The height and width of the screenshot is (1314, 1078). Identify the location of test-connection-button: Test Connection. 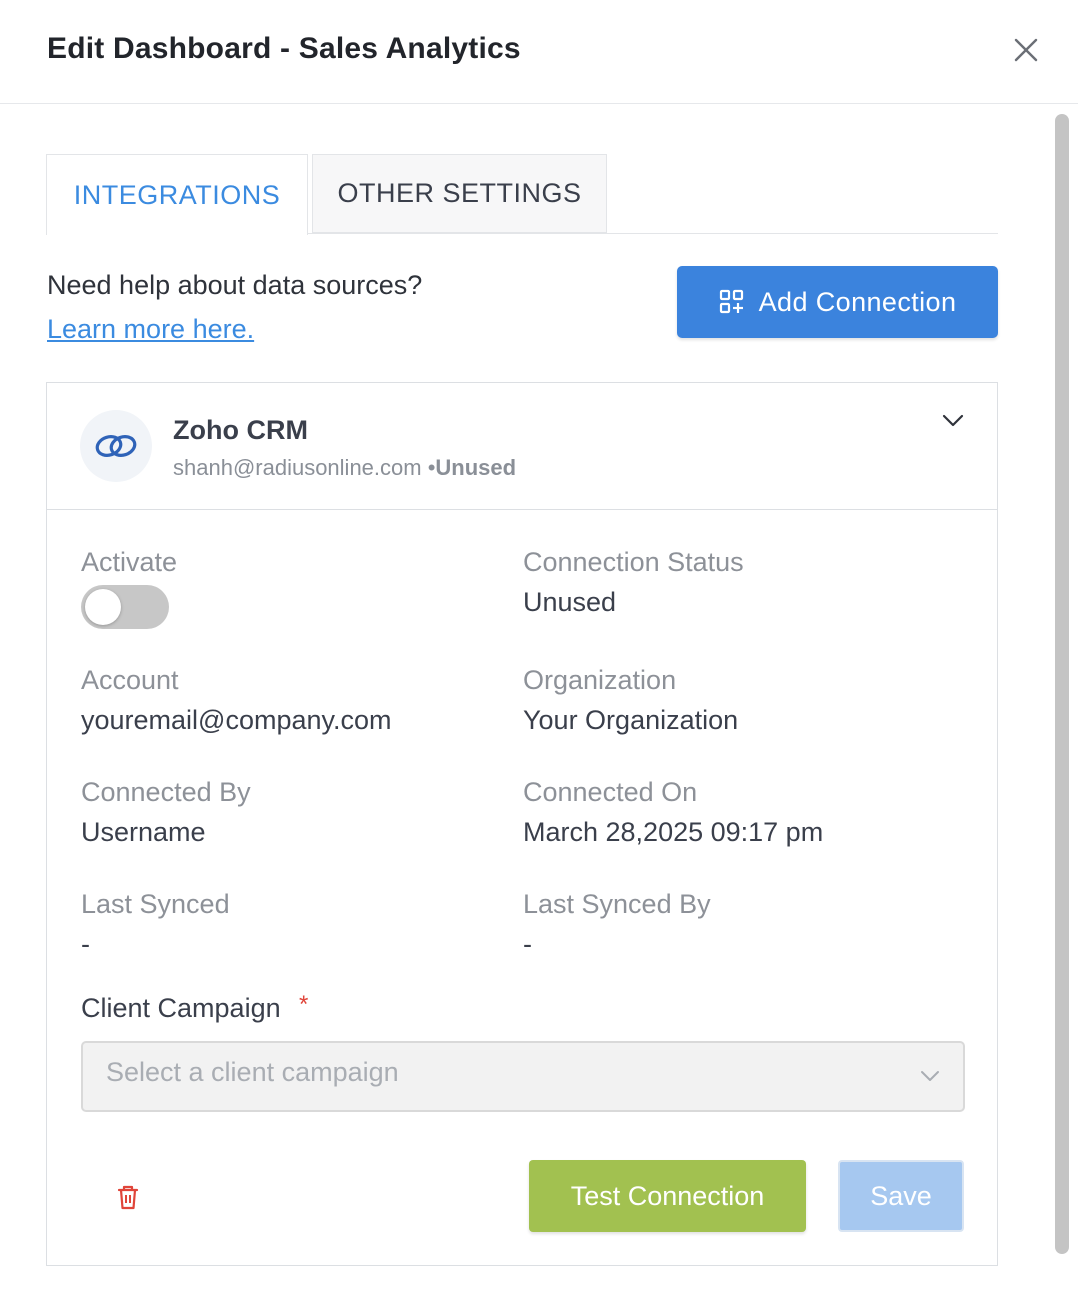
(667, 1196).